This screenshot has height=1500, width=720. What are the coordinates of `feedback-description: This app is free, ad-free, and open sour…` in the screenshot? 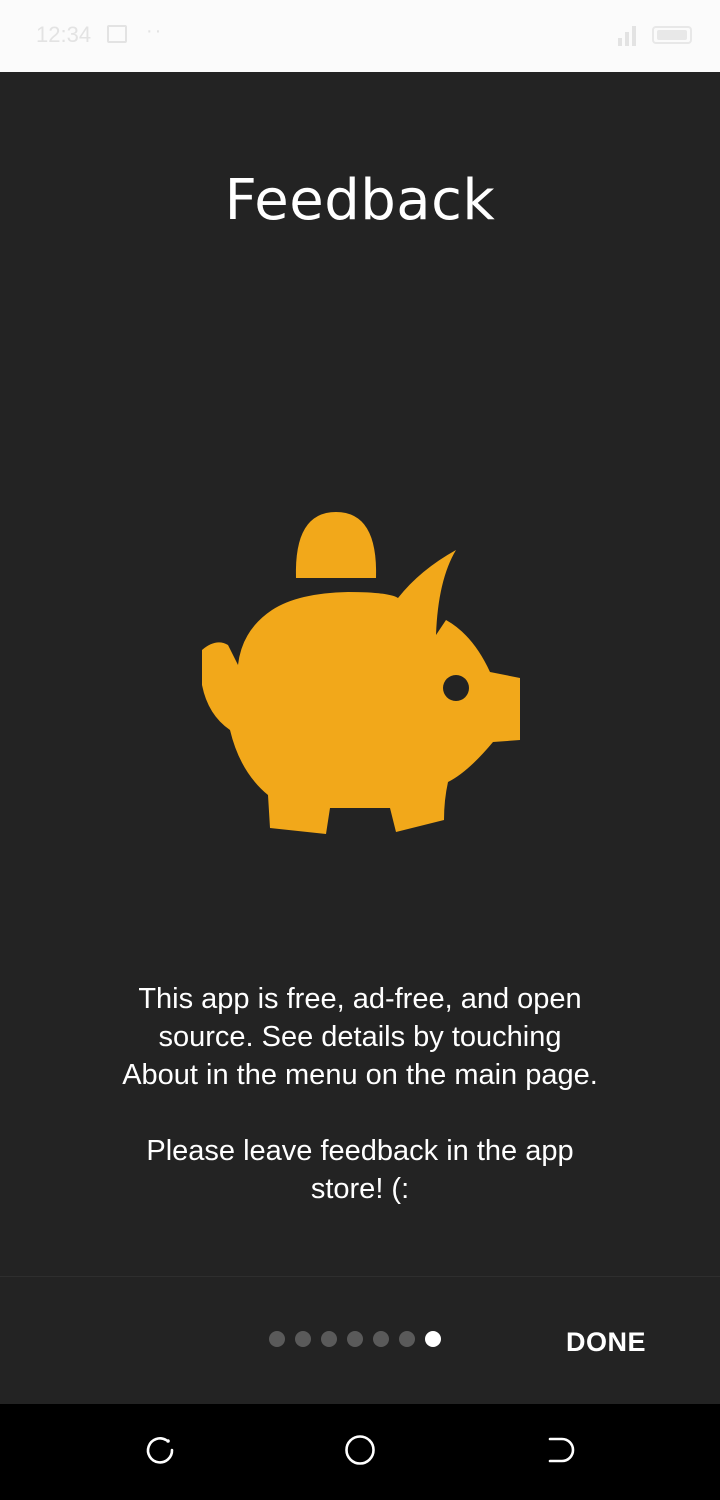 It's located at (360, 1094).